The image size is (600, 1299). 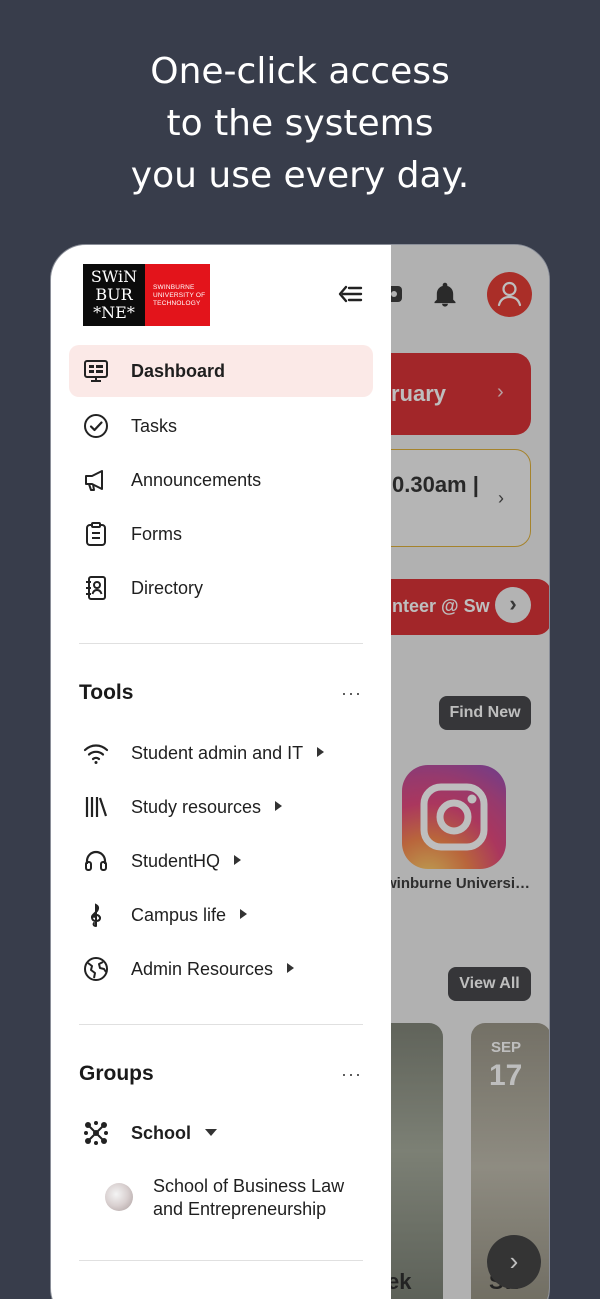 What do you see at coordinates (96, 807) in the screenshot?
I see `books-icon` at bounding box center [96, 807].